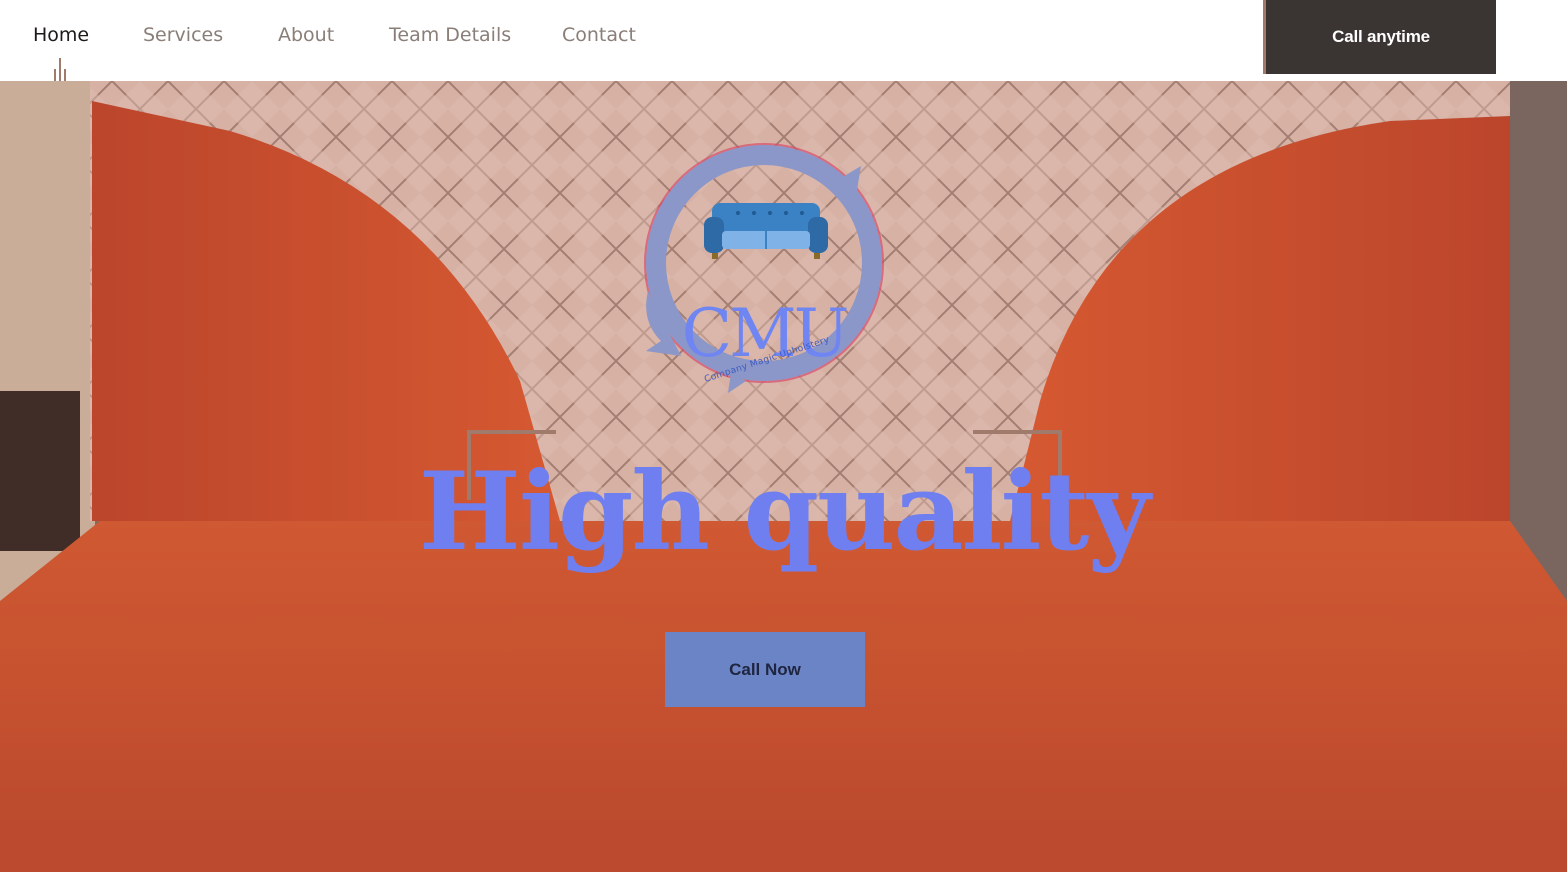  What do you see at coordinates (306, 35) in the screenshot?
I see `nav-item-about: About` at bounding box center [306, 35].